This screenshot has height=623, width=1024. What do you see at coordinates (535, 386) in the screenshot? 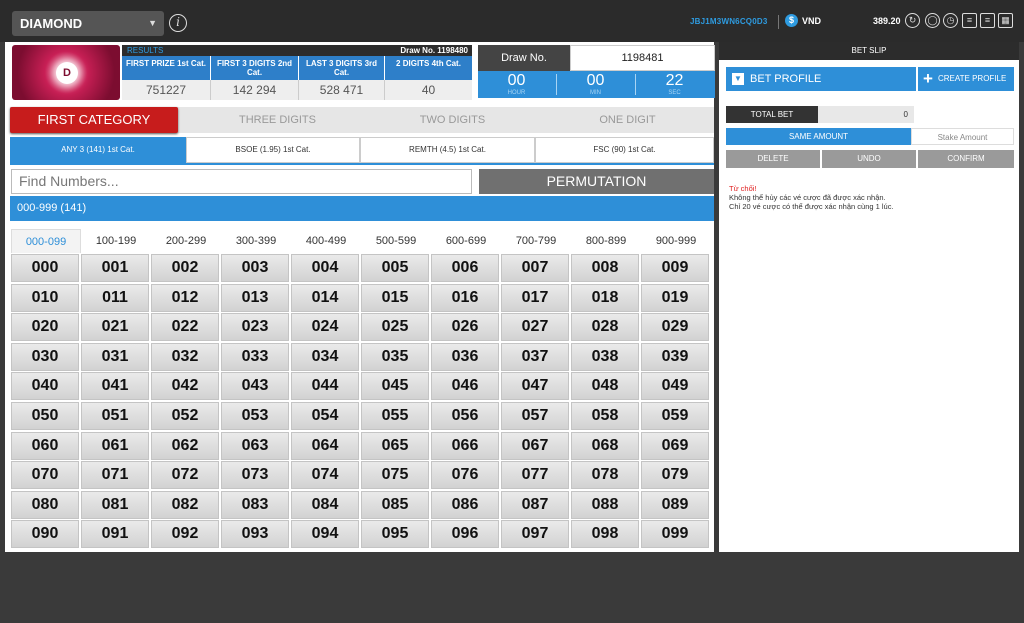
I see `number-button: 047` at bounding box center [535, 386].